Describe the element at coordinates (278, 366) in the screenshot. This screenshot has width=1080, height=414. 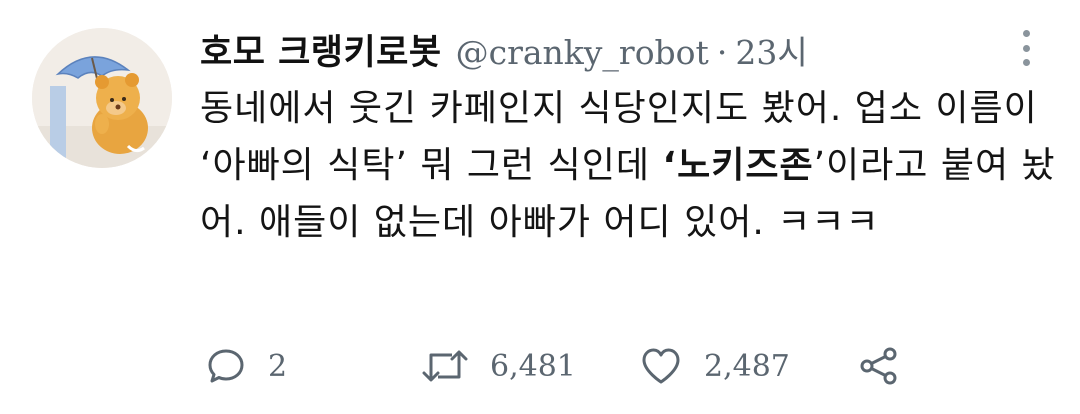
I see `reply-count: 2` at that location.